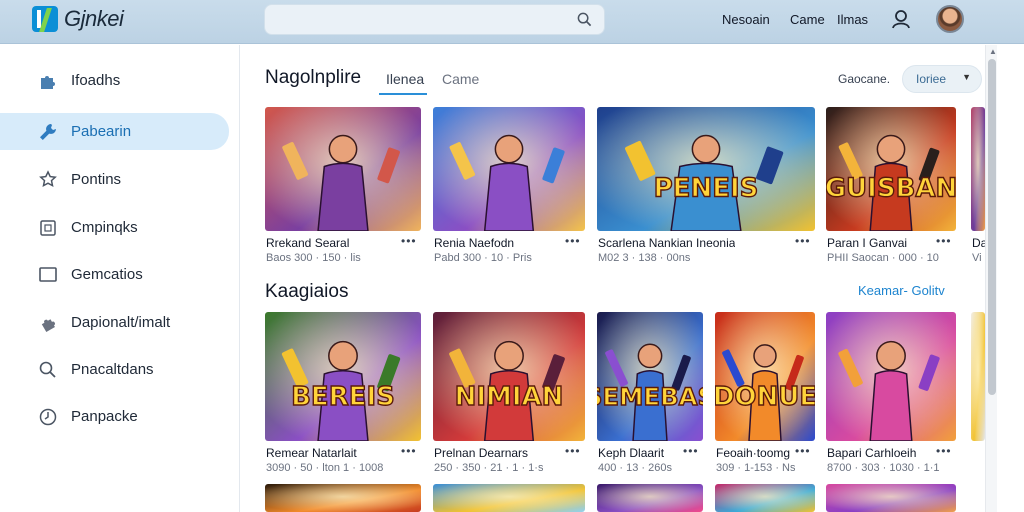 The image size is (1024, 512). I want to click on page-title: Nagolnplire, so click(313, 77).